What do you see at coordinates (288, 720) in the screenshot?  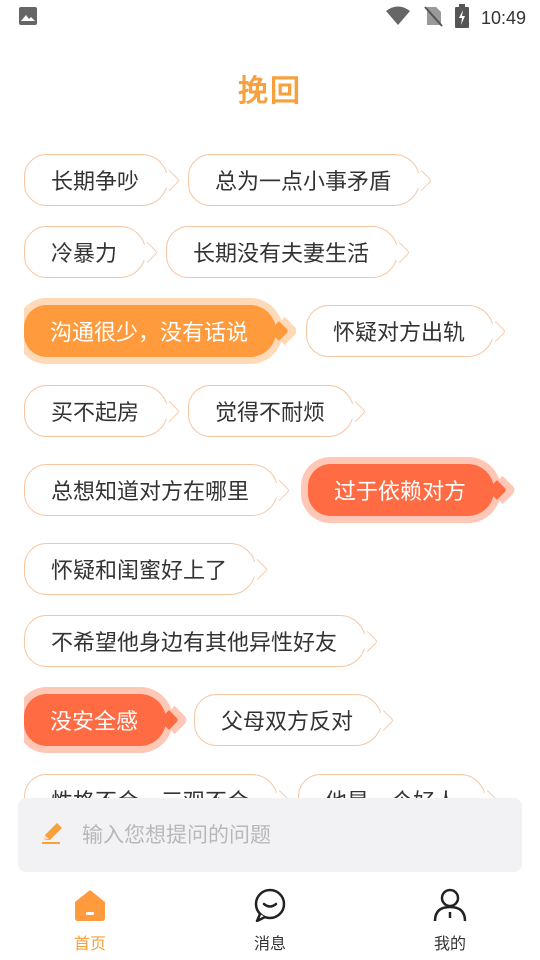 I see `tag-item: 父母双方反对` at bounding box center [288, 720].